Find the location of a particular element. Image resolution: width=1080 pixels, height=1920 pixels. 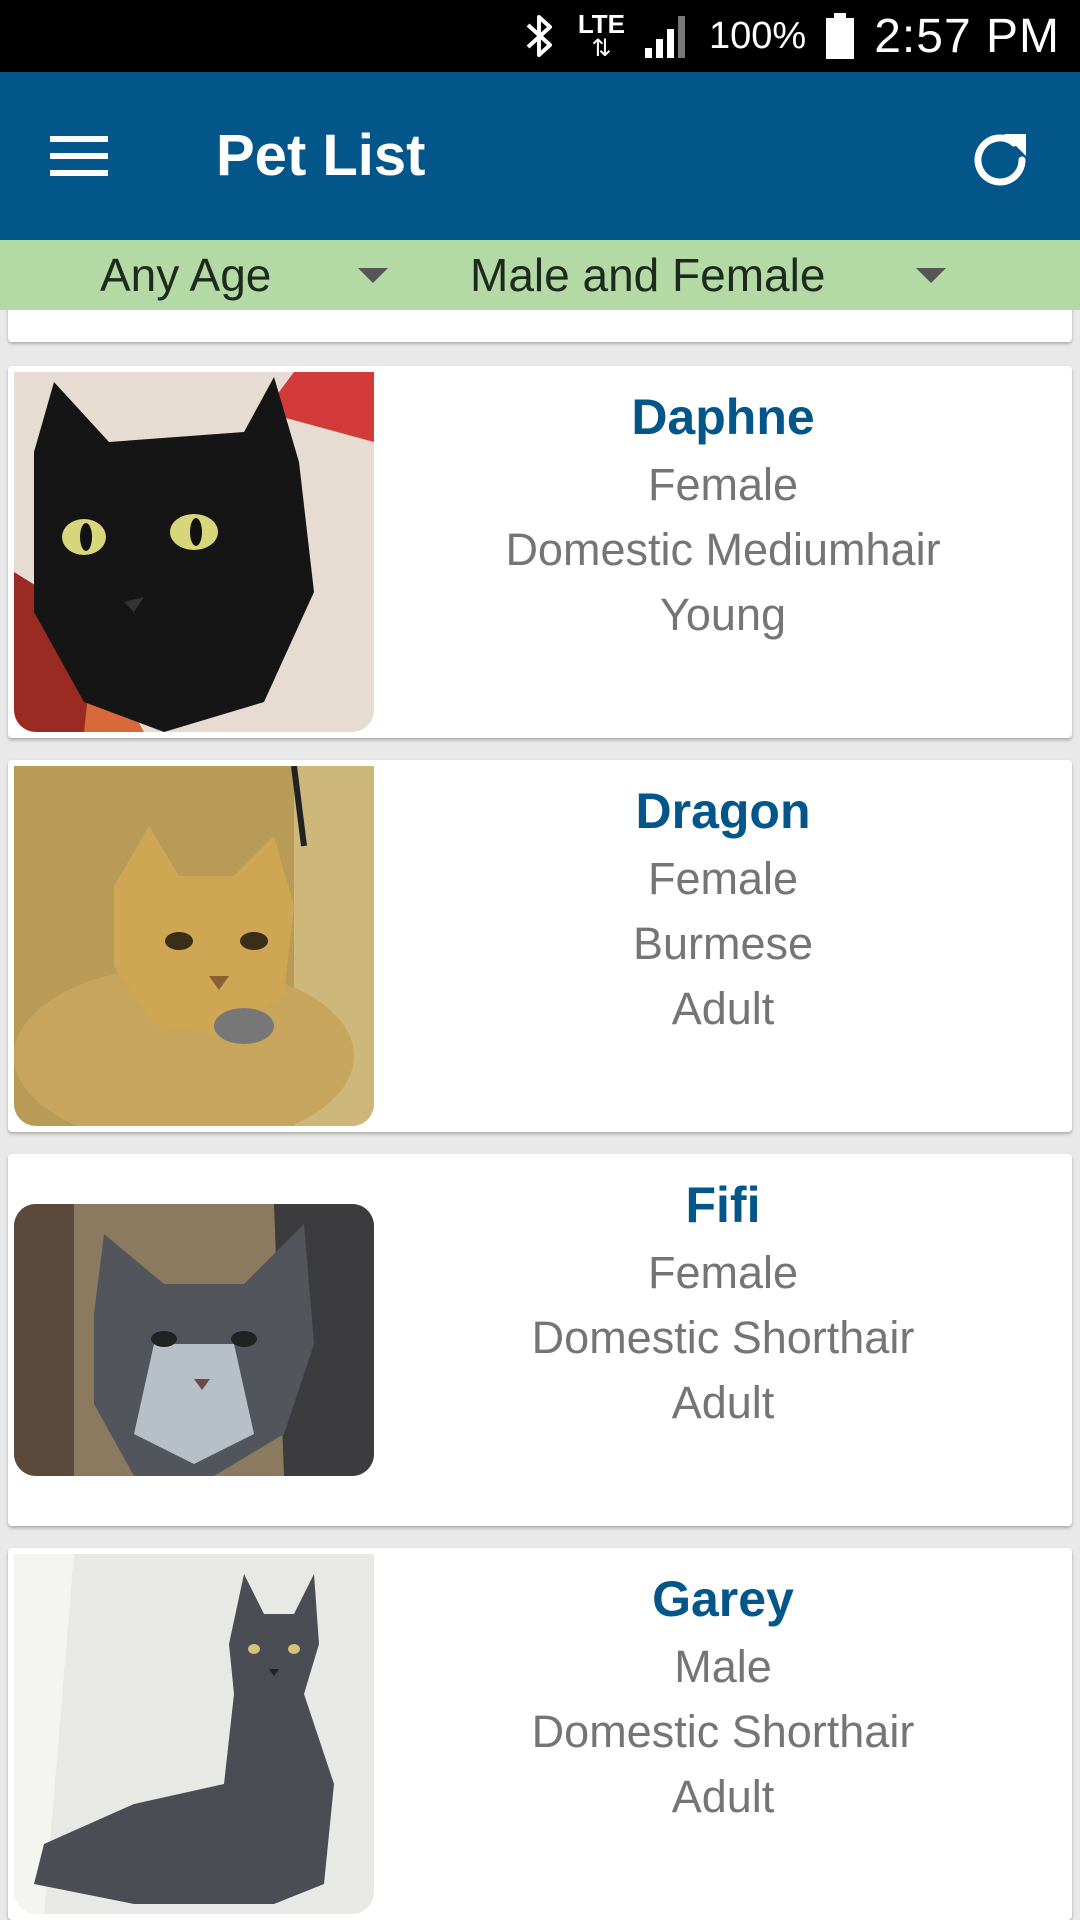

age-filter-value: Any Age is located at coordinates (186, 275).